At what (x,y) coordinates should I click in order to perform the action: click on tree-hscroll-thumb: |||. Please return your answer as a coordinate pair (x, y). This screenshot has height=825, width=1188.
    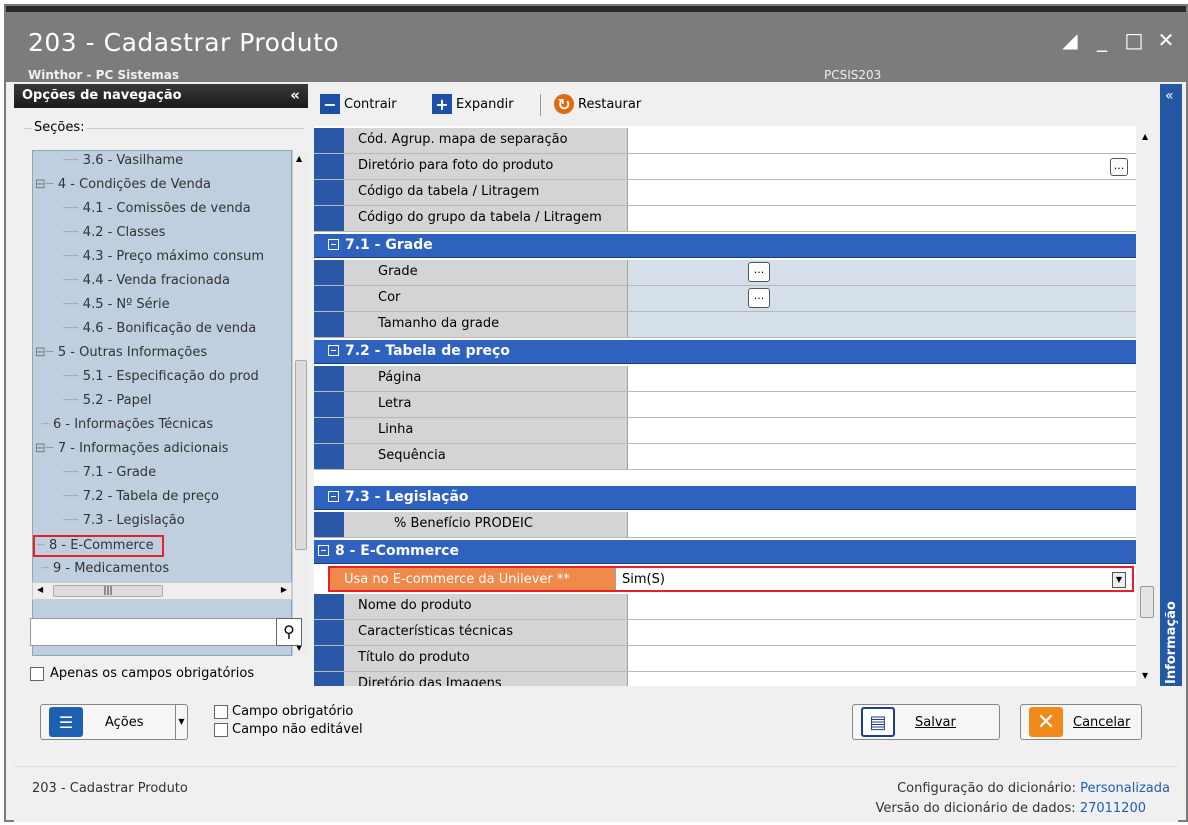
    Looking at the image, I should click on (108, 591).